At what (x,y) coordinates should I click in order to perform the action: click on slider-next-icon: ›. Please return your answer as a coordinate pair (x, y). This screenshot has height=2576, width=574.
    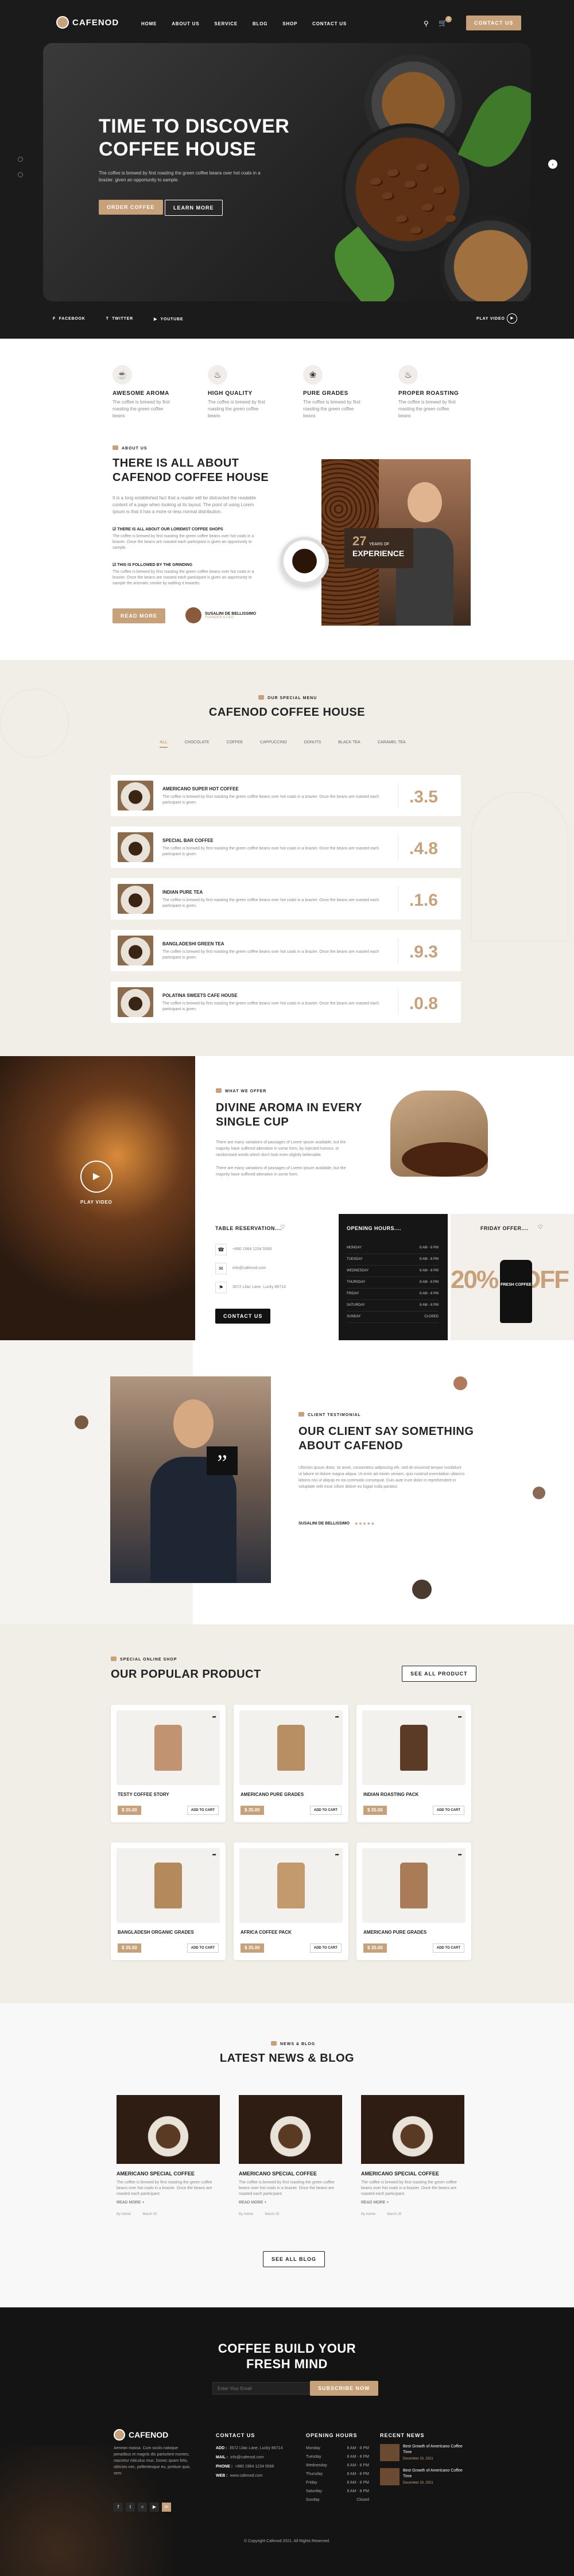
    Looking at the image, I should click on (552, 164).